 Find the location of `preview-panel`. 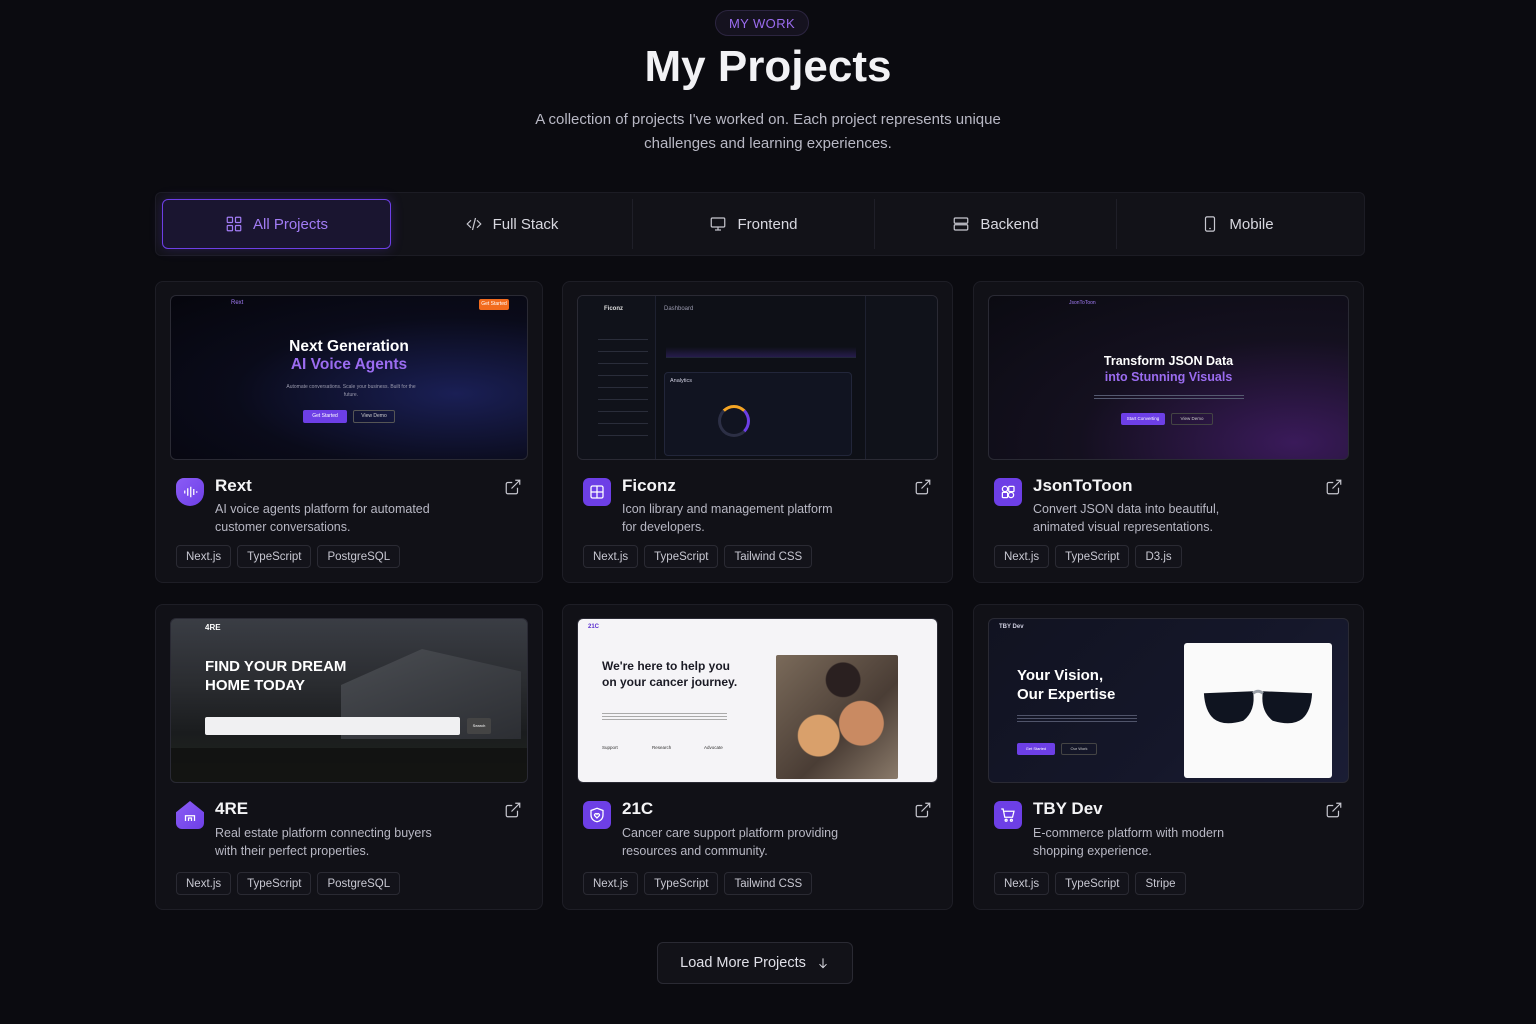

preview-panel is located at coordinates (758, 414).